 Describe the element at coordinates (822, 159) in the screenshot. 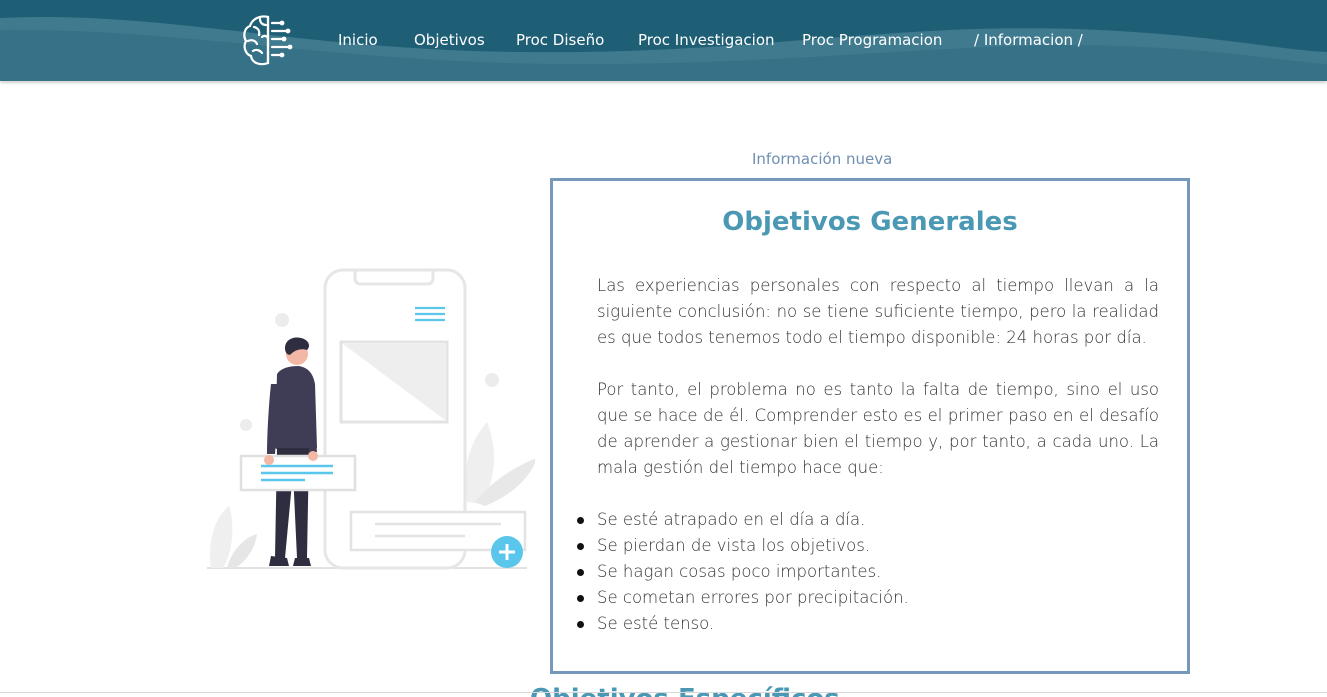

I see `section-label: Información nueva` at that location.